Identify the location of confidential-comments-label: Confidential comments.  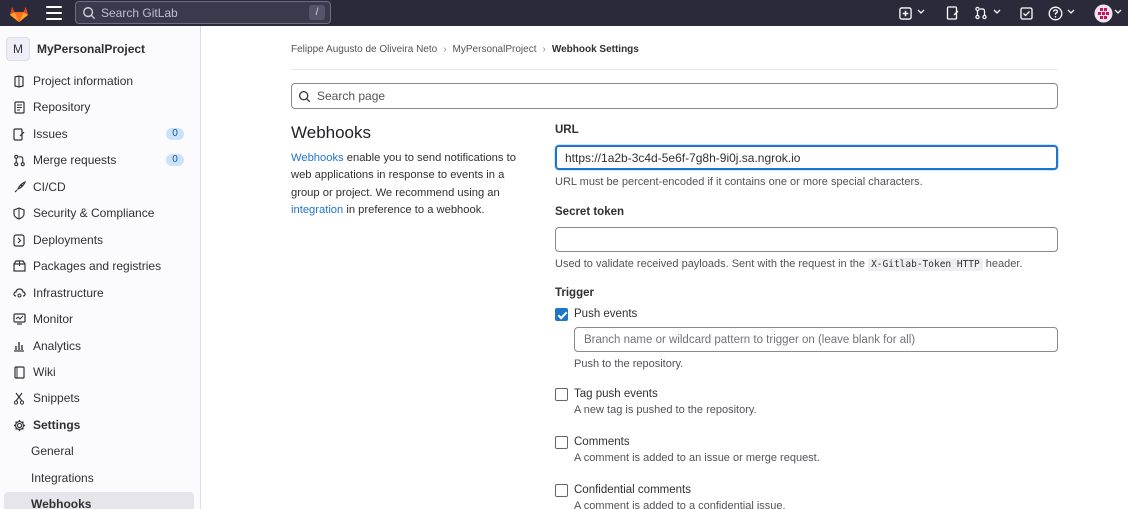
(632, 490).